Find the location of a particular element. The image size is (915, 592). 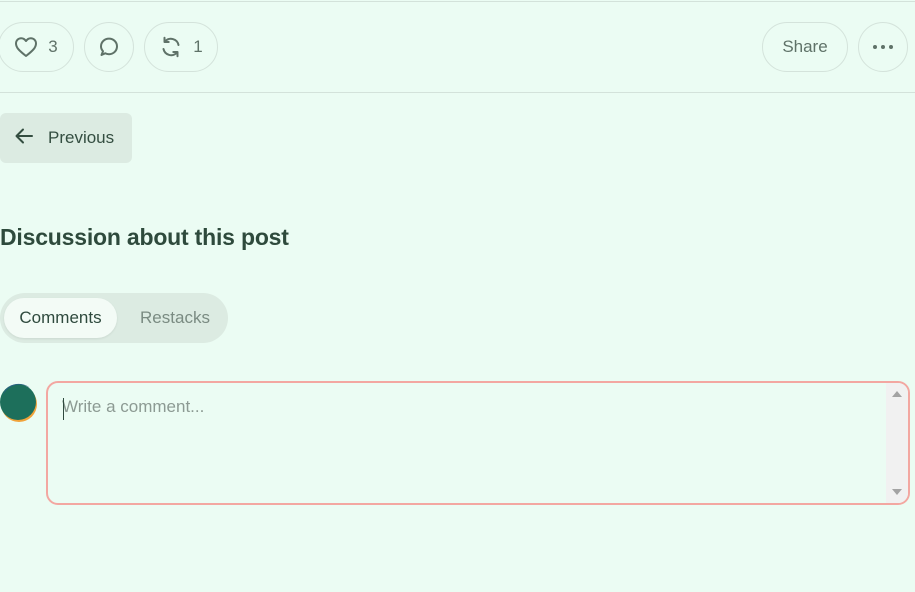

arrow-left-icon is located at coordinates (31, 138).